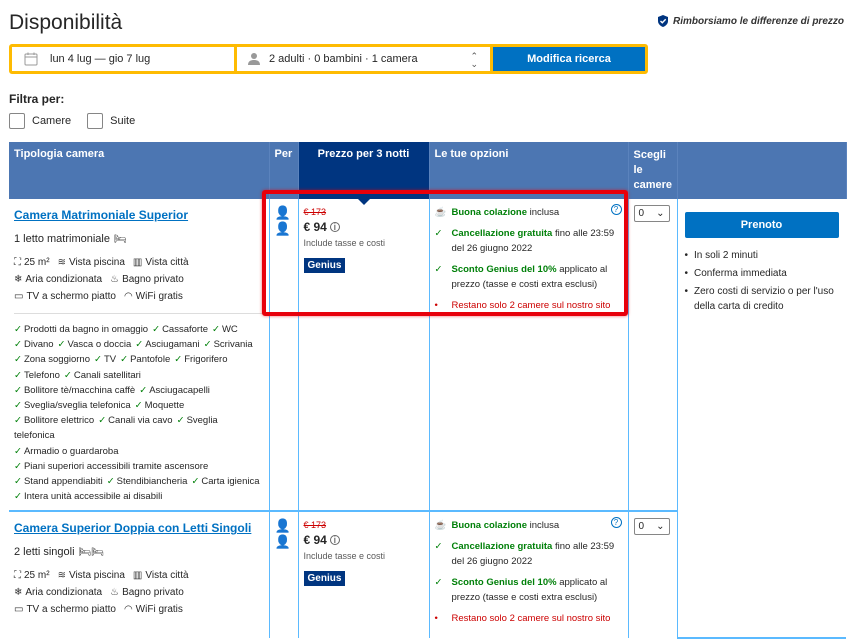 Image resolution: width=850 pixels, height=639 pixels. Describe the element at coordinates (91, 576) in the screenshot. I see `feature-pool: ≋ Vista piscina` at that location.